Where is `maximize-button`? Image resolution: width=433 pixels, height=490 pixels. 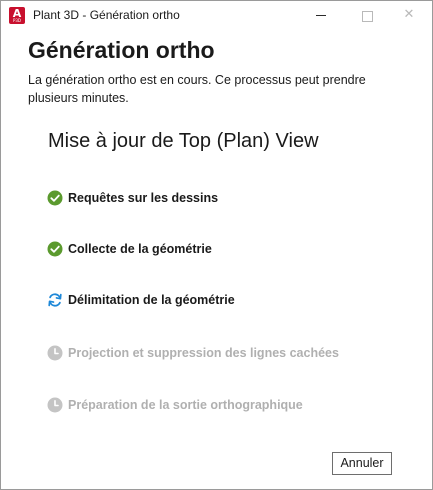 maximize-button is located at coordinates (367, 16).